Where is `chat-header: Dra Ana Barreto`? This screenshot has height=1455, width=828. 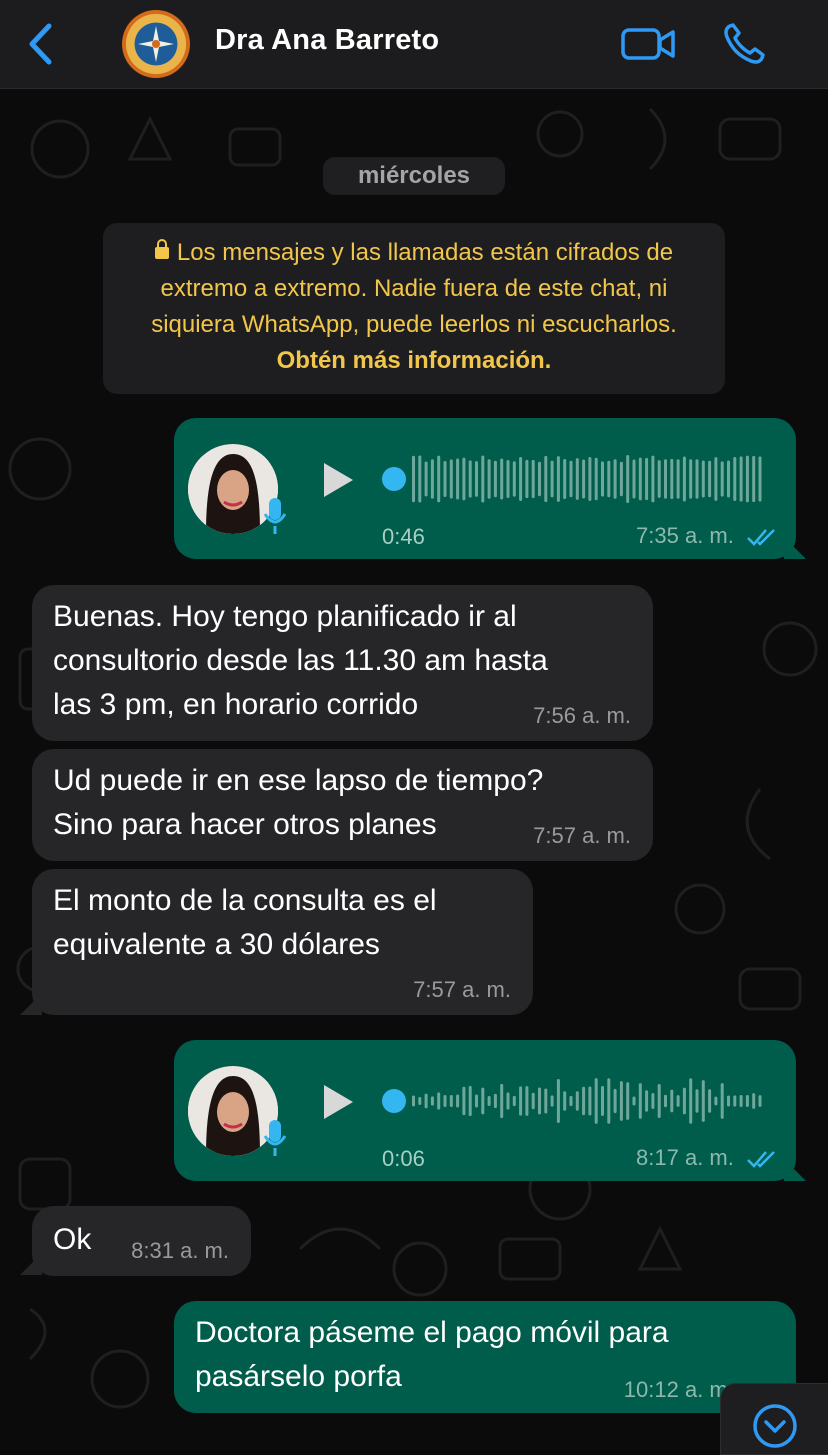
chat-header: Dra Ana Barreto is located at coordinates (414, 44).